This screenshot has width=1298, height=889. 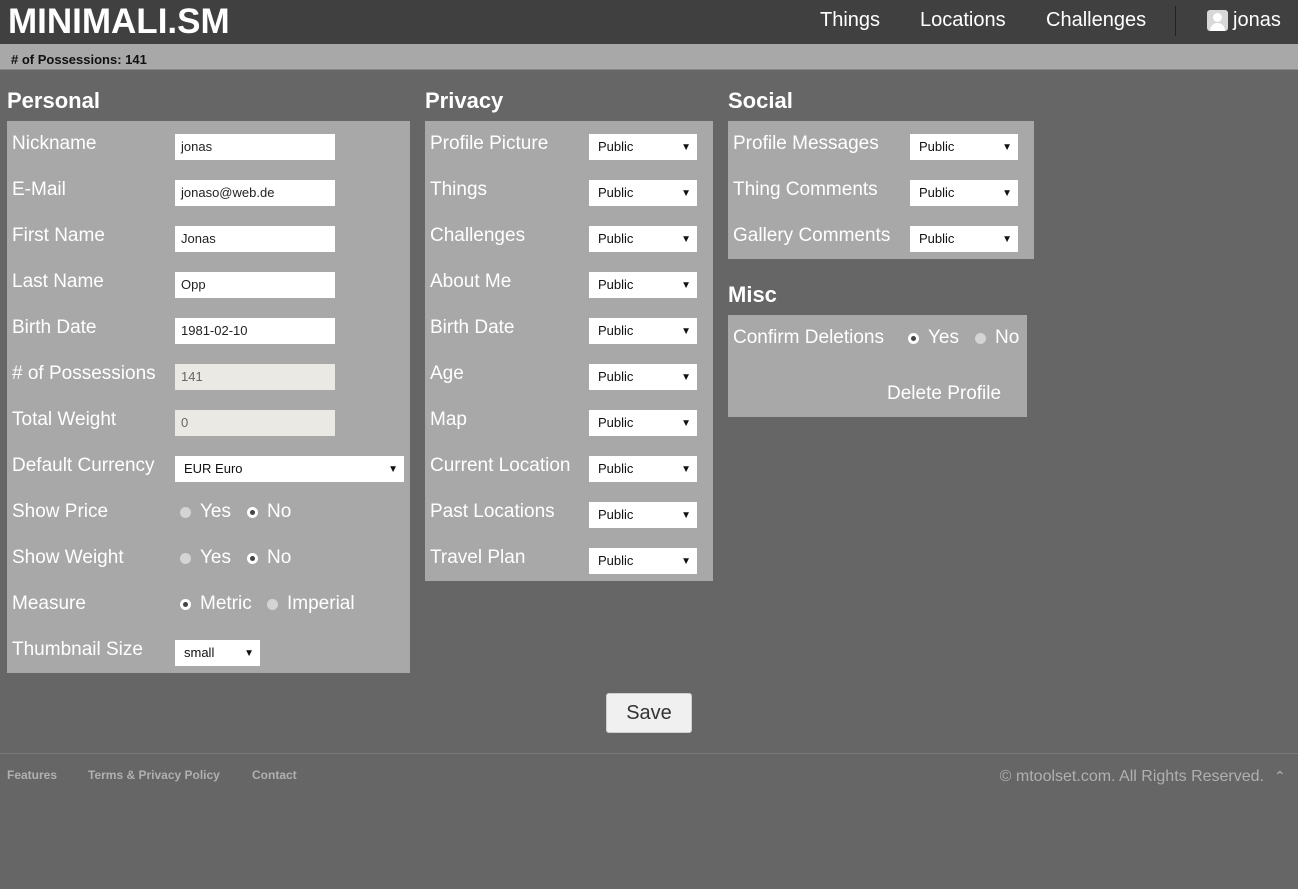 I want to click on social-thing-comments-value: Public, so click(x=937, y=192).